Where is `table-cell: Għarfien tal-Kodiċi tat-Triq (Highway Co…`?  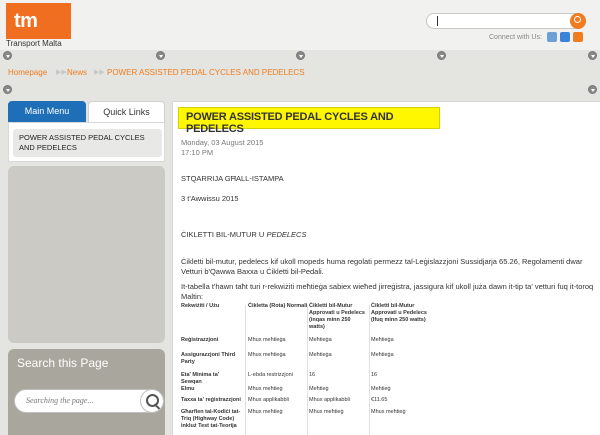
table-cell: Għarfien tal-Kodiċi tat-Triq (Highway Co… is located at coordinates (211, 419).